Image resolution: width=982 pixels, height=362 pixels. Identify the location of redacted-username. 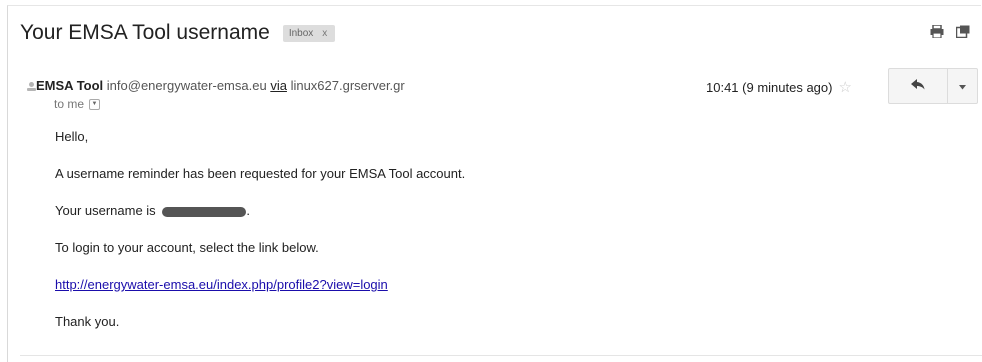
(204, 211).